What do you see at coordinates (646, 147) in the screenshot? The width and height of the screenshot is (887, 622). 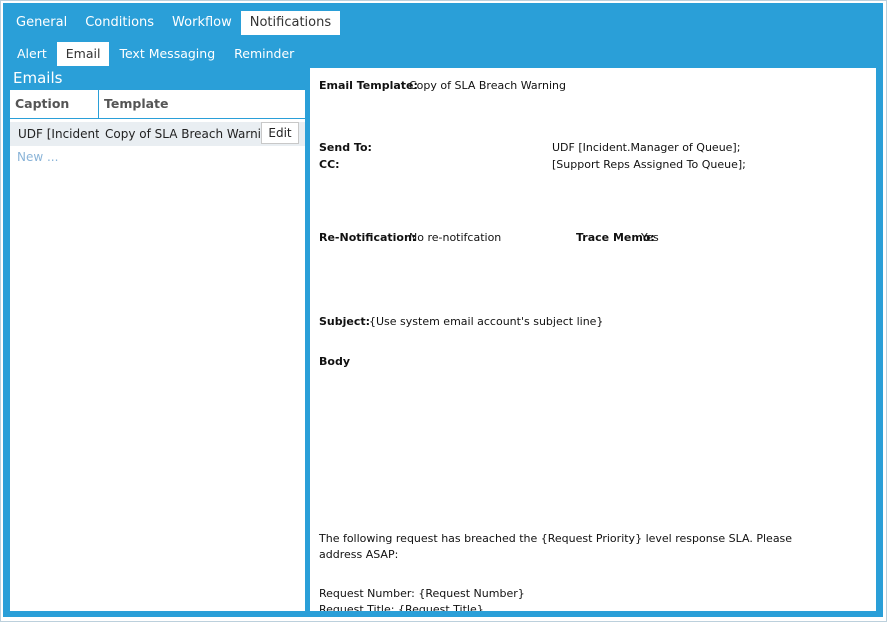 I see `send-to-value: UDF [Incident.Manager of Queue];` at bounding box center [646, 147].